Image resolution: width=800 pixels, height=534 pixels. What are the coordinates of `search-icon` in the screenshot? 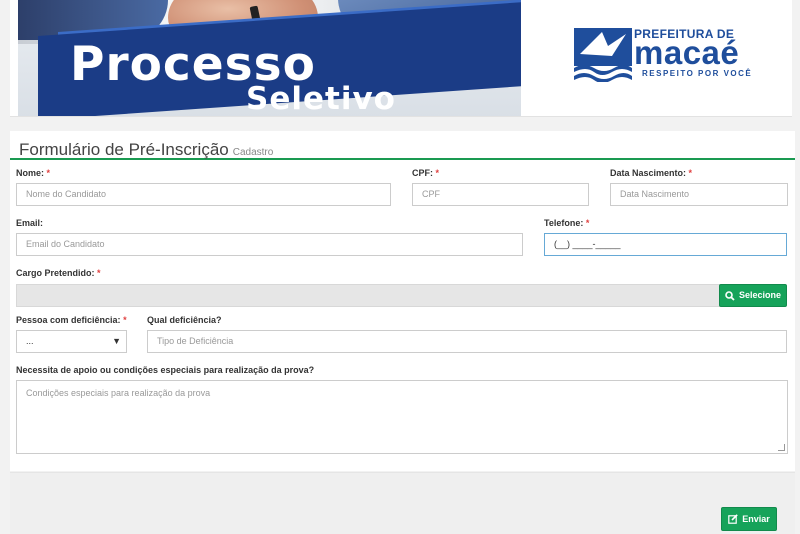 It's located at (730, 295).